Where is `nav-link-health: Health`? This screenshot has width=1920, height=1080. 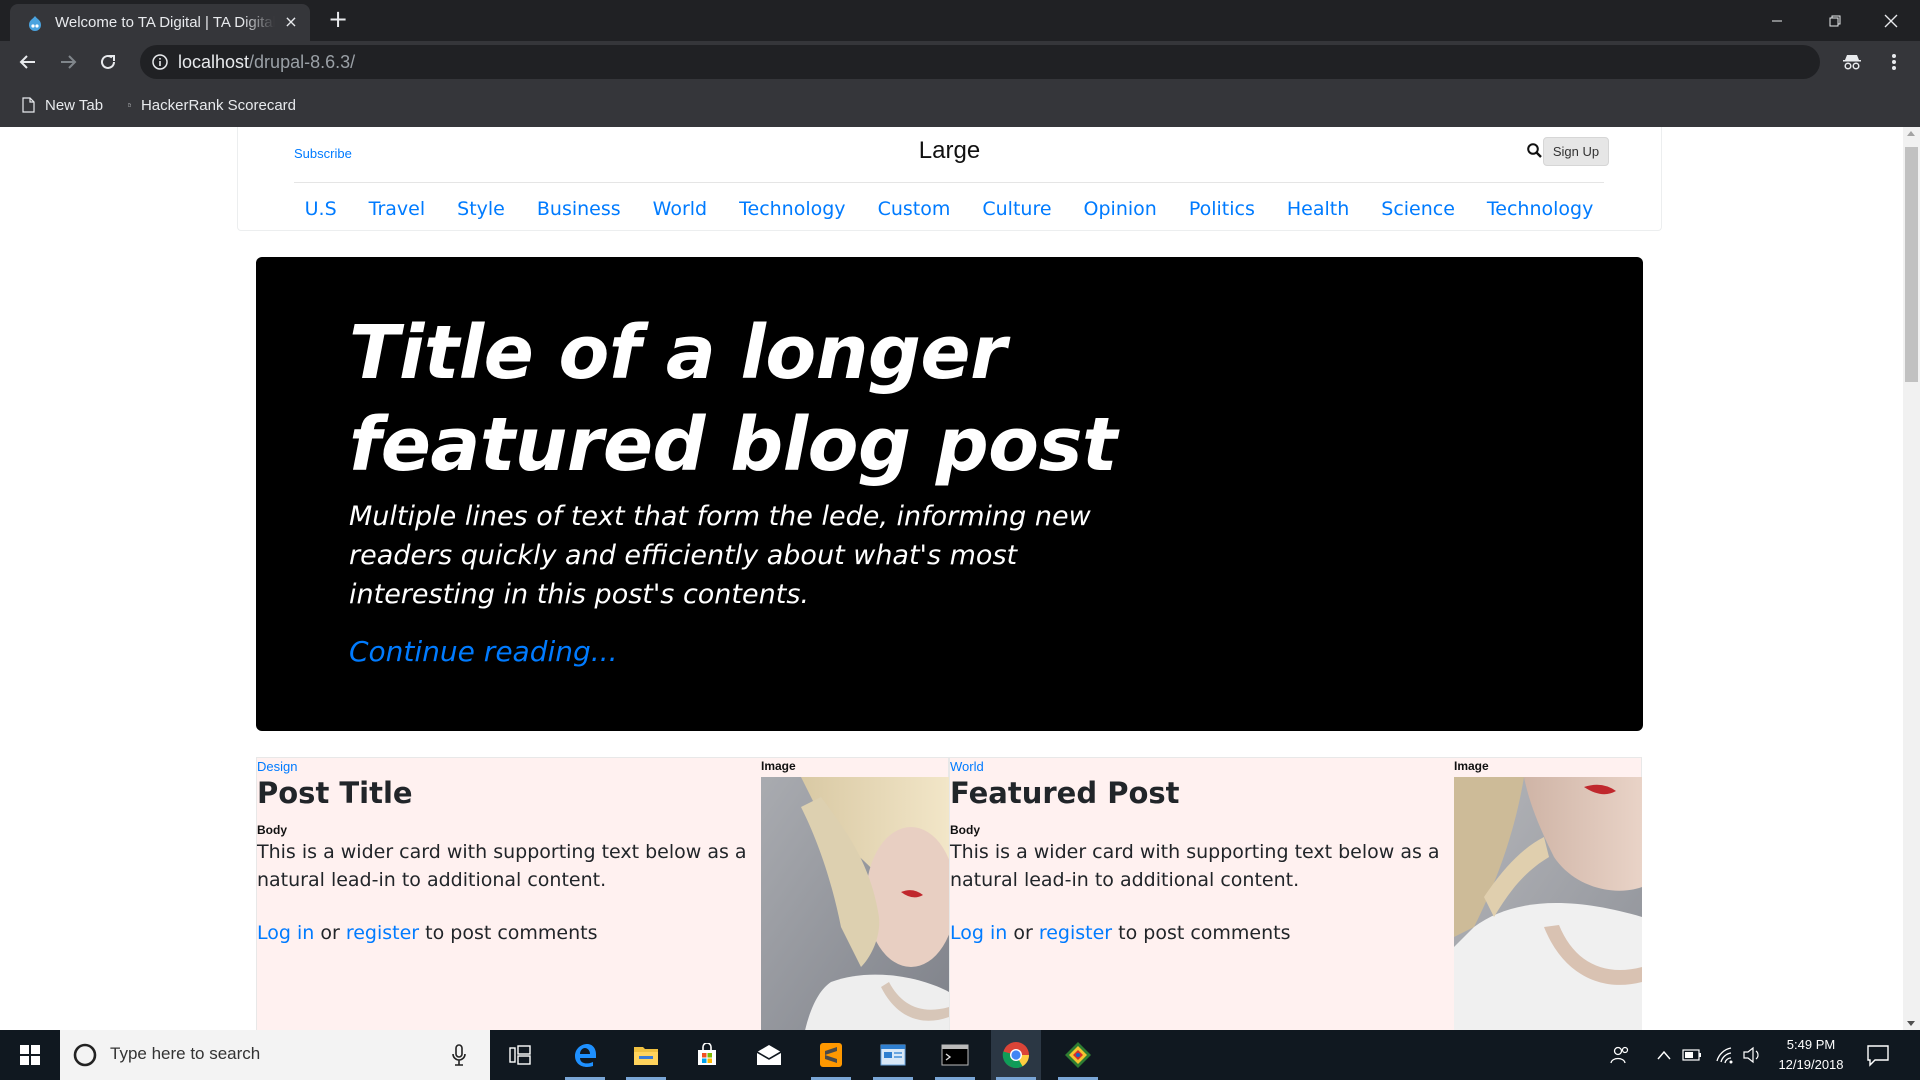 nav-link-health: Health is located at coordinates (1318, 207).